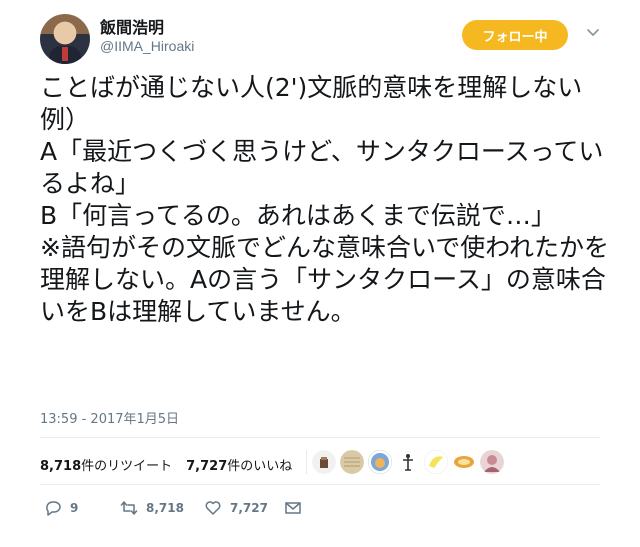  What do you see at coordinates (249, 508) in the screenshot?
I see `like-count: 7,727` at bounding box center [249, 508].